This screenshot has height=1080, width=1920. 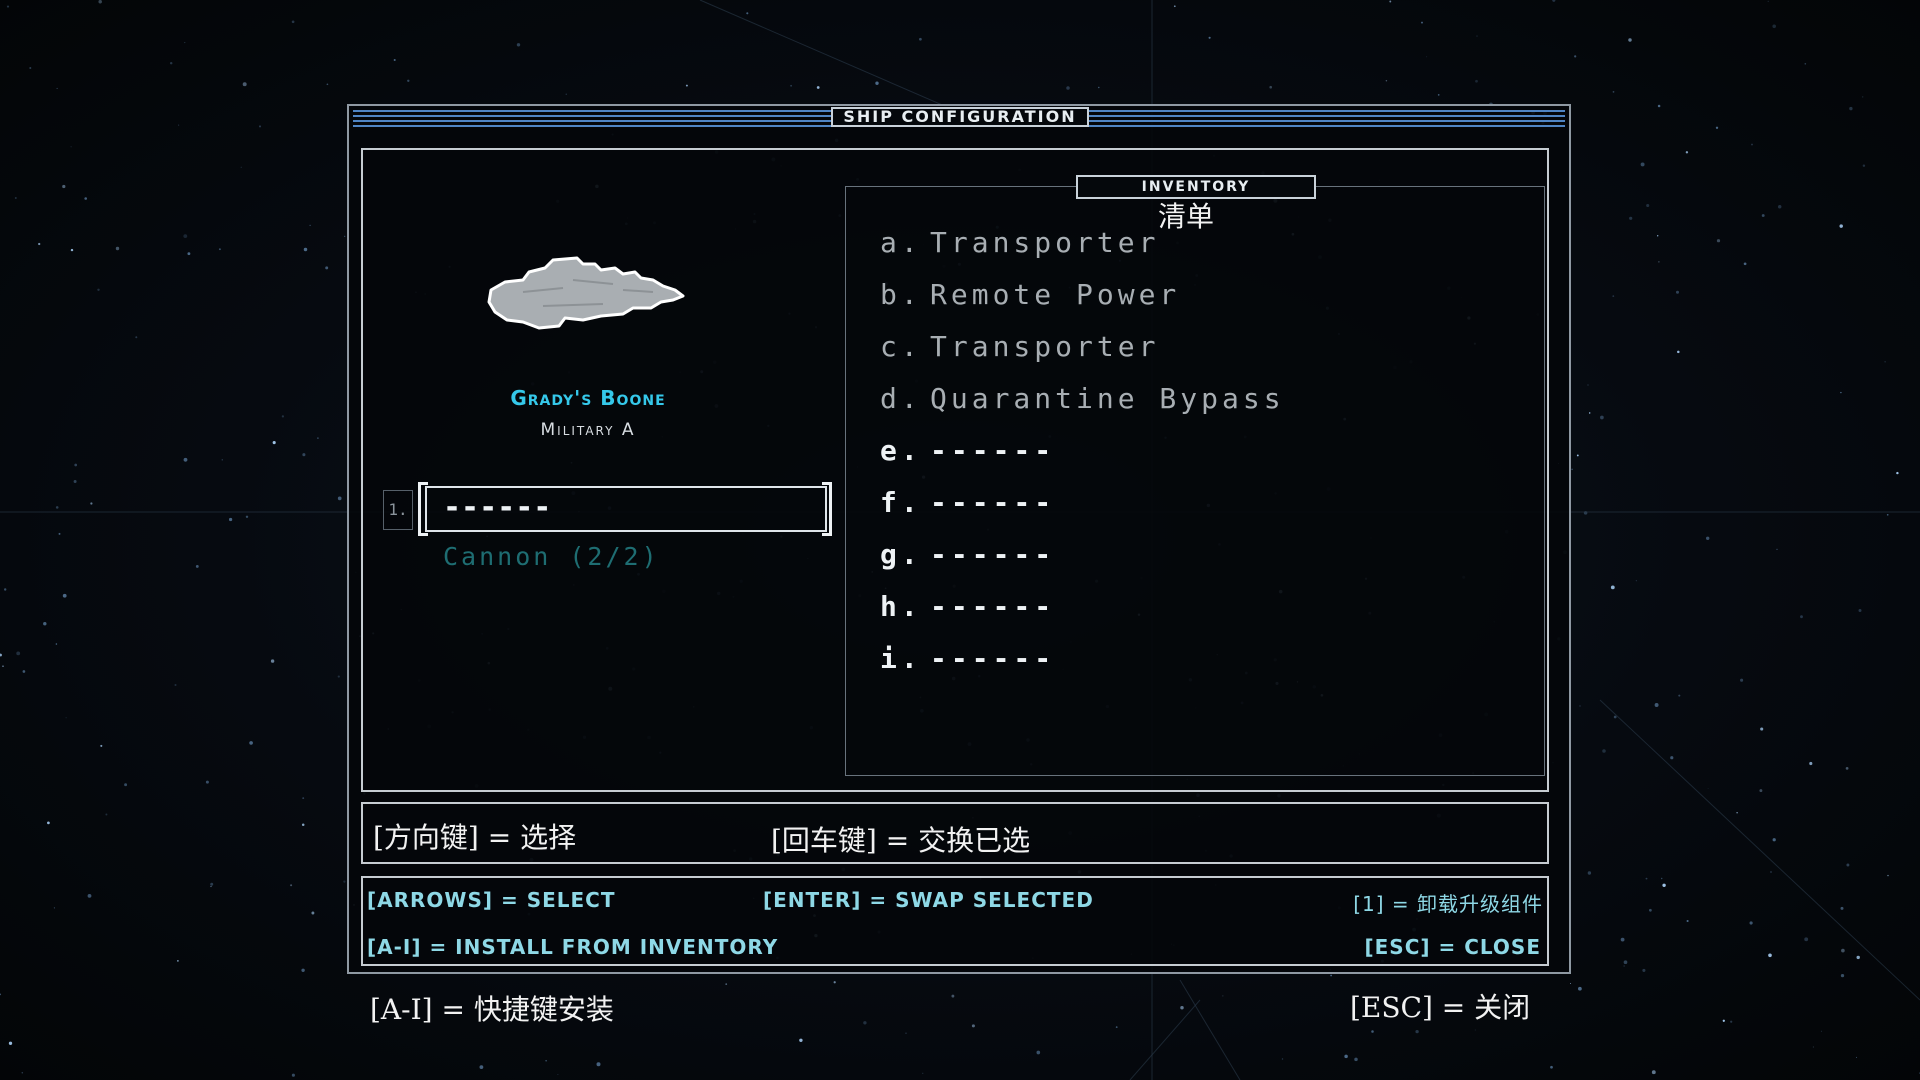 I want to click on inventory-item-key: e., so click(x=901, y=450).